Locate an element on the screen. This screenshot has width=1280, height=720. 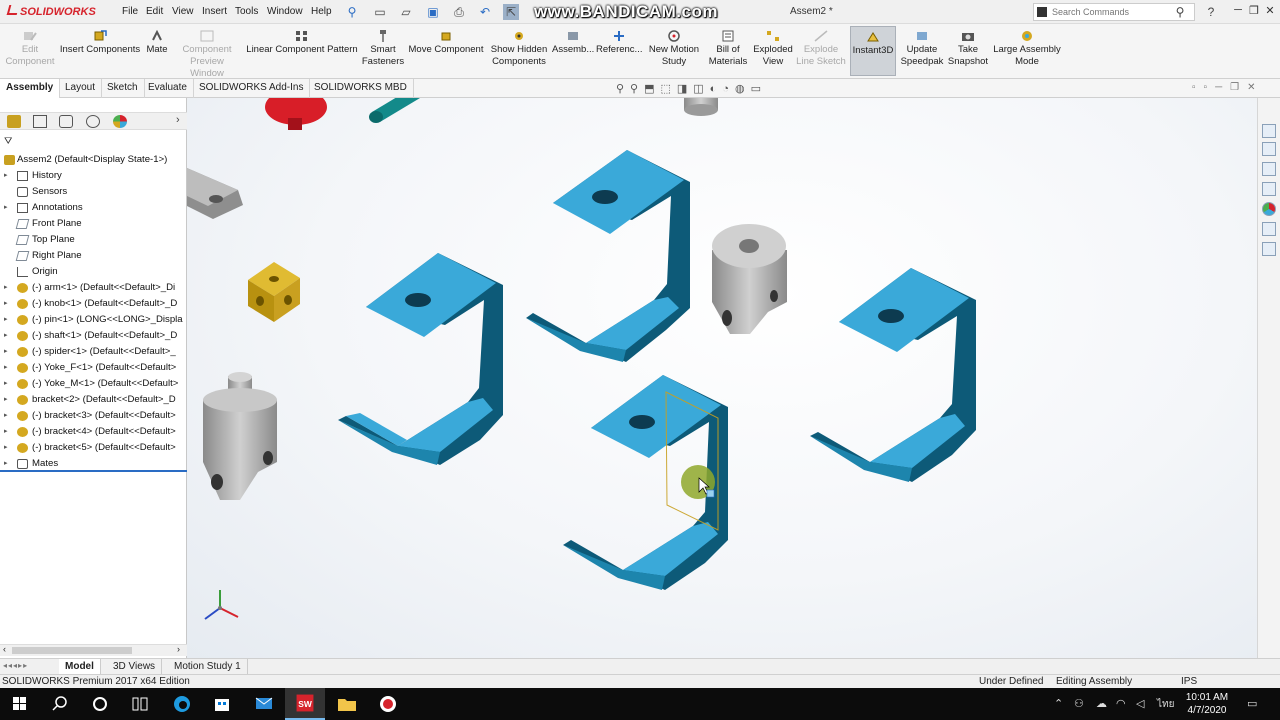
tree-item: Sensors is located at coordinates (93, 192).